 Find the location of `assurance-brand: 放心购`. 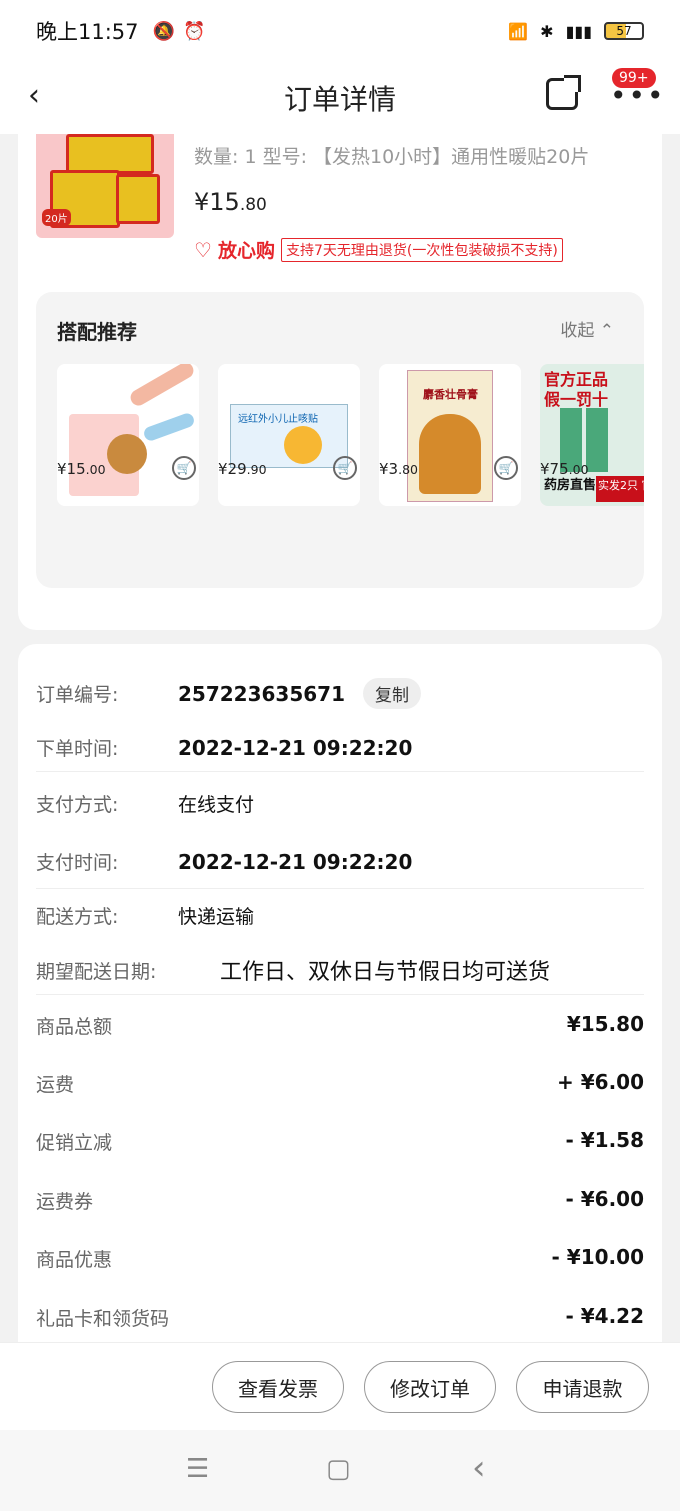

assurance-brand: 放心购 is located at coordinates (246, 251).